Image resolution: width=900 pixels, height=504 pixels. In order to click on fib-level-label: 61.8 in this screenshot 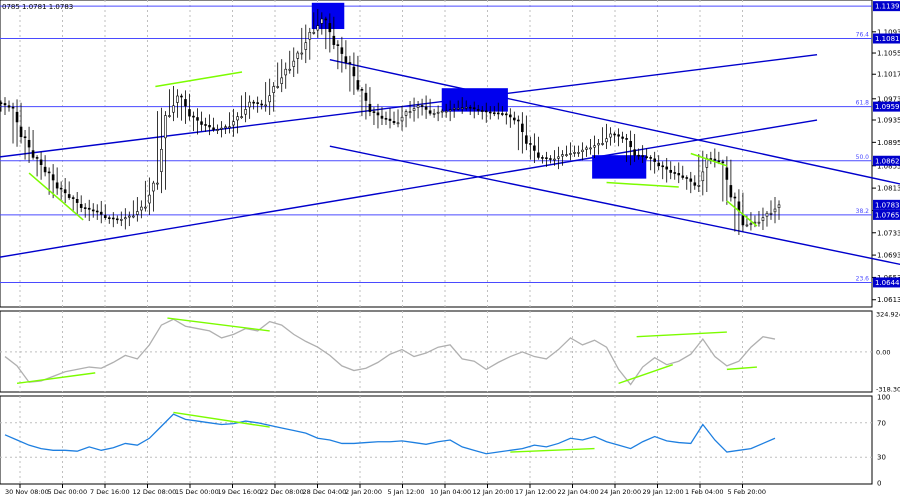, I will do `click(863, 103)`.